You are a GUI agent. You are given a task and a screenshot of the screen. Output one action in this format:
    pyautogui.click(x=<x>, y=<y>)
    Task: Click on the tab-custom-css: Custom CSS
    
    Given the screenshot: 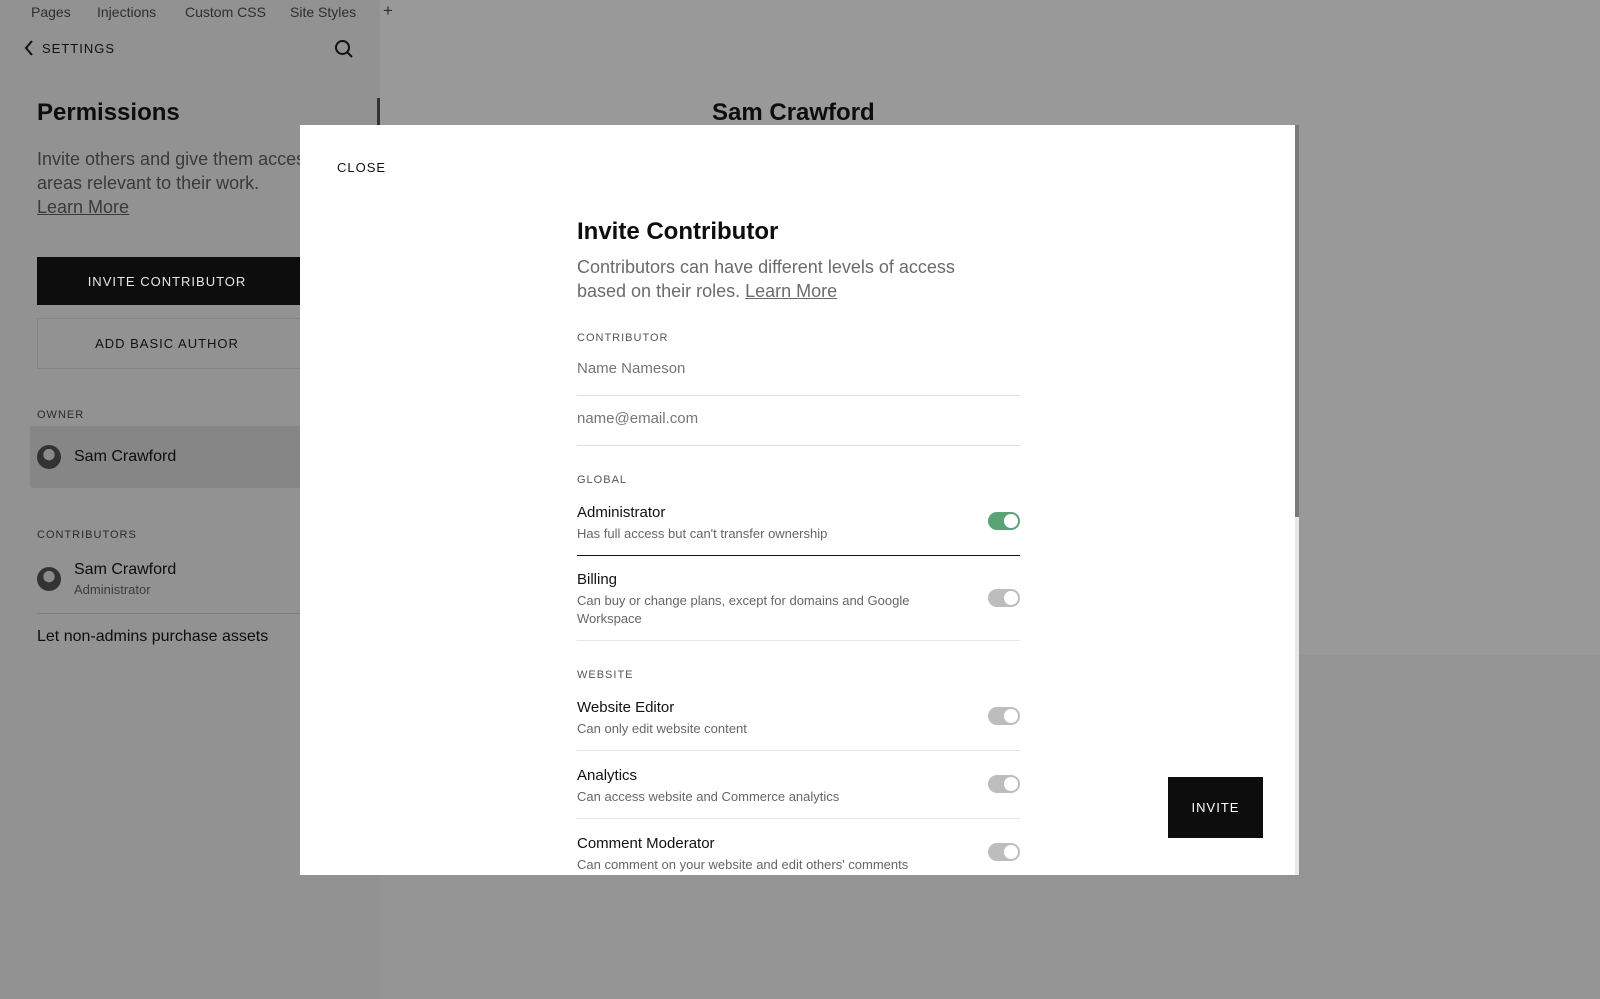 What is the action you would take?
    pyautogui.click(x=225, y=12)
    